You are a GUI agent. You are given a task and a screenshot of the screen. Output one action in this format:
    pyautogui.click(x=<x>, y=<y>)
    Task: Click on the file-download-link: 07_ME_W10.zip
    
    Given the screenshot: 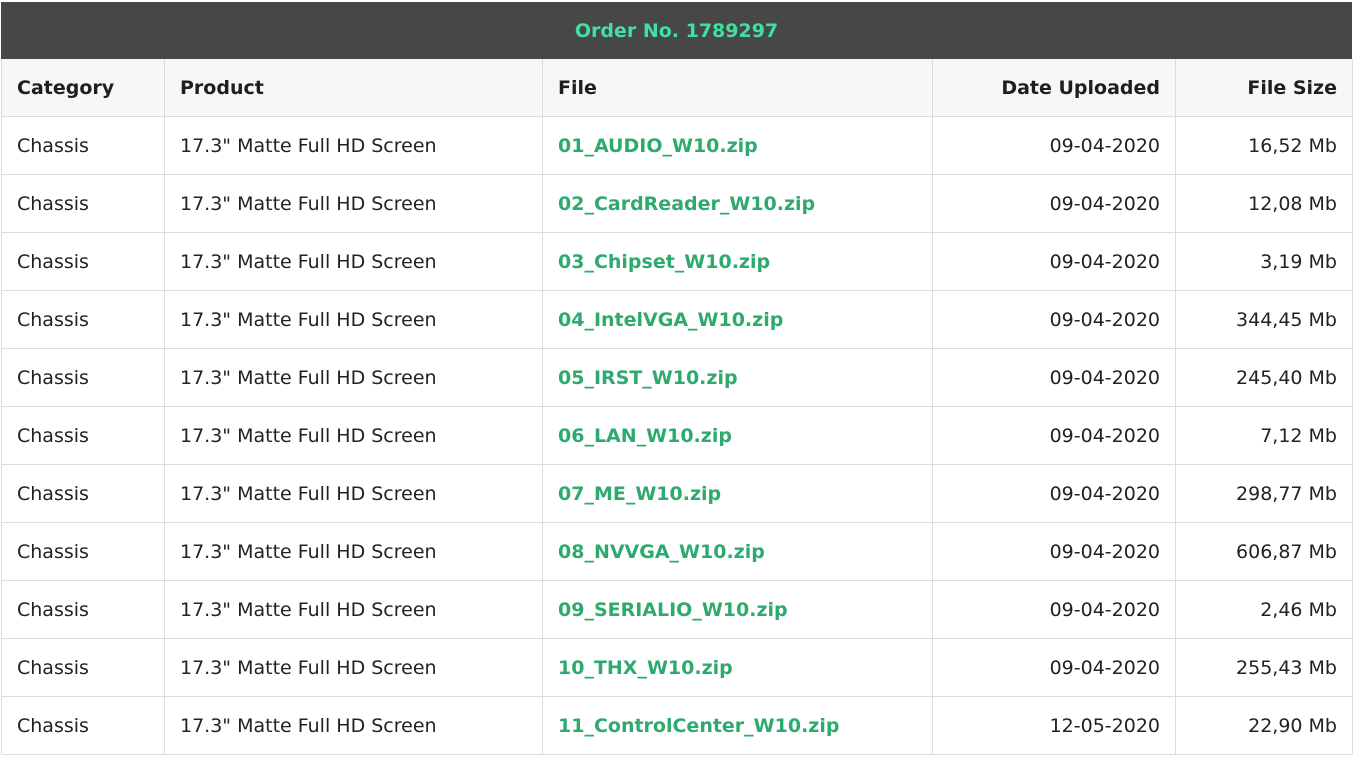 What is the action you would take?
    pyautogui.click(x=639, y=494)
    